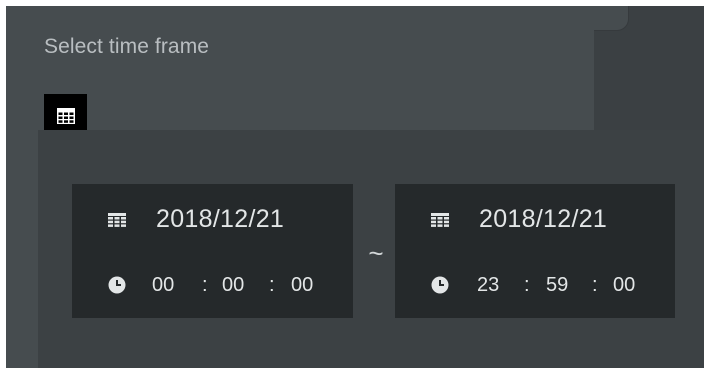  I want to click on start-minute-input: 00, so click(233, 285).